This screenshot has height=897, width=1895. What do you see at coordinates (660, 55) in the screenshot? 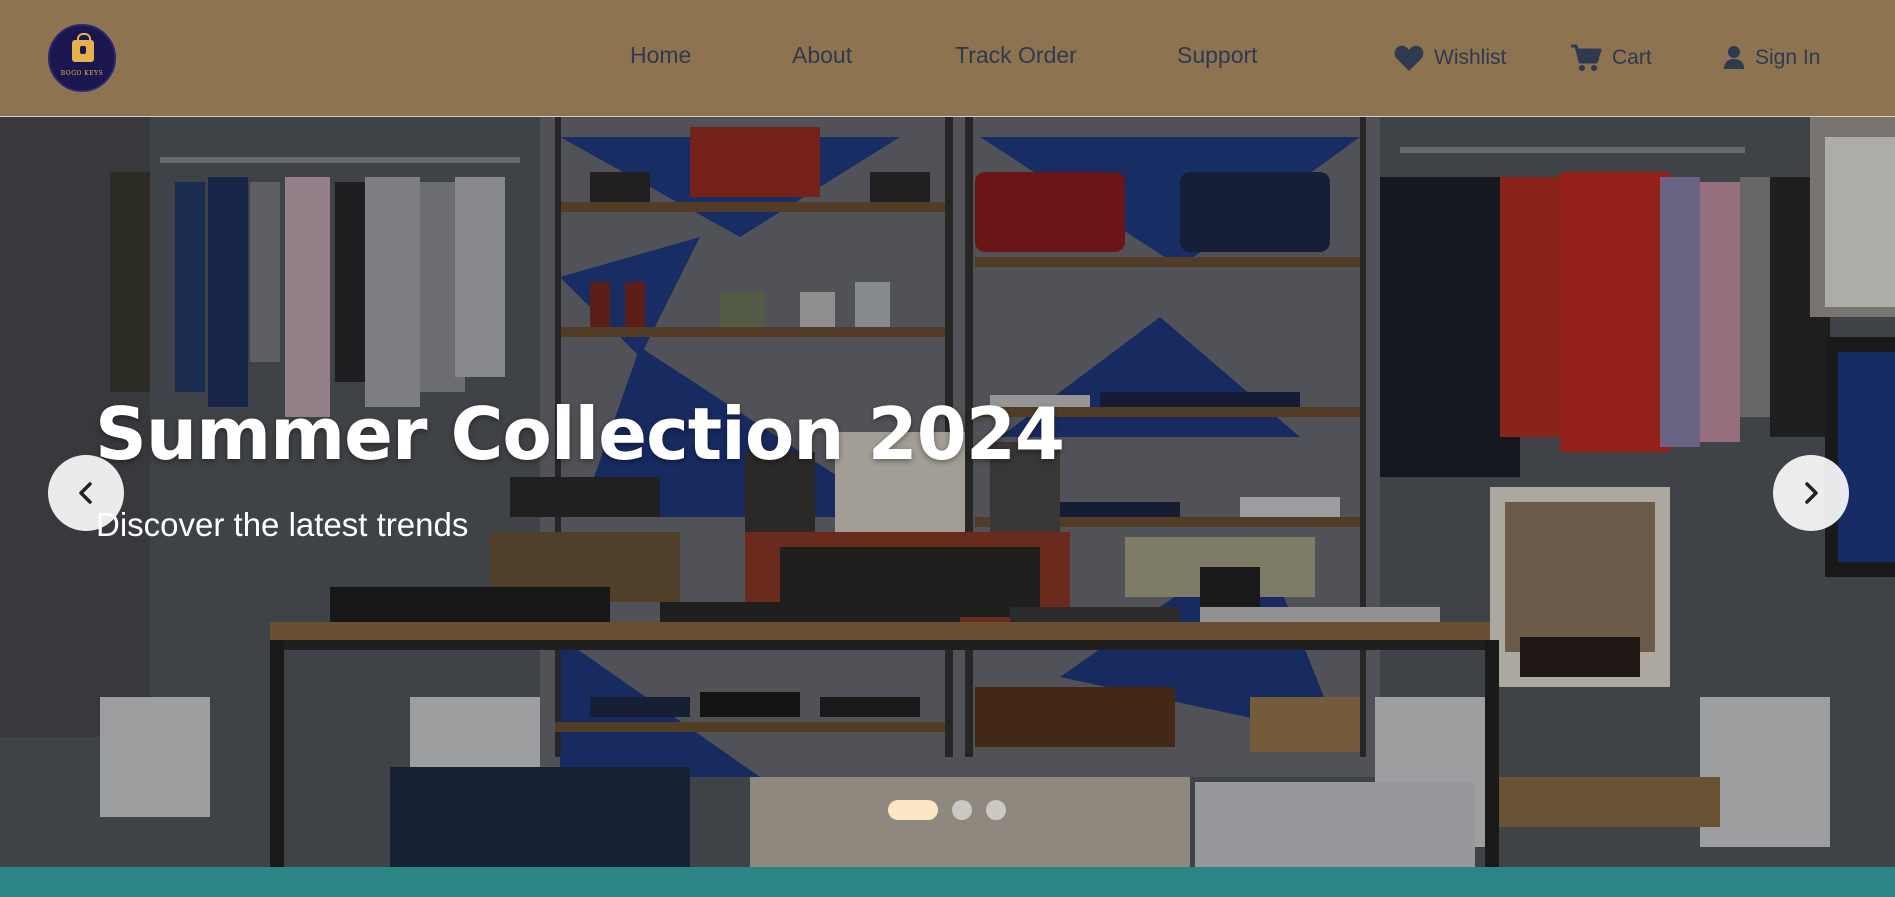
I see `nav-home: Home` at bounding box center [660, 55].